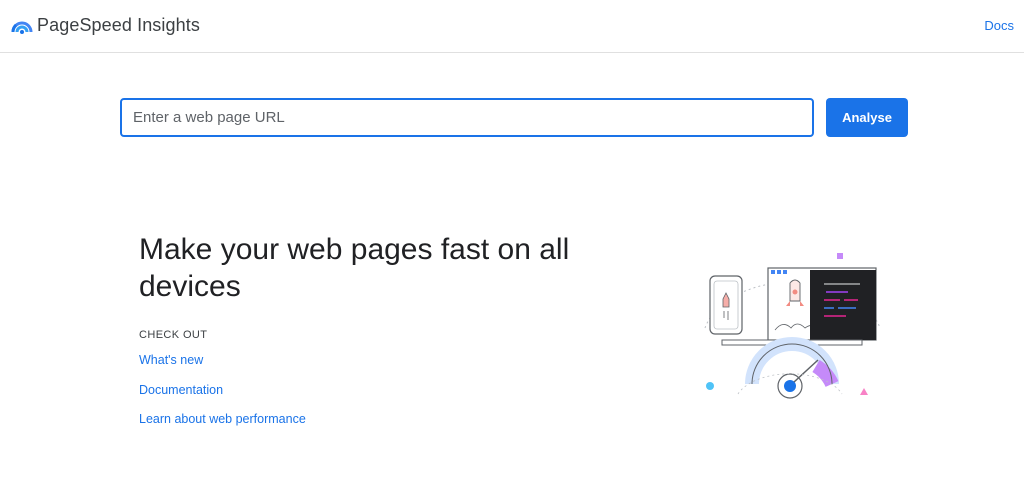 This screenshot has height=486, width=1024. I want to click on brand-title: PageSpeed Insights, so click(118, 25).